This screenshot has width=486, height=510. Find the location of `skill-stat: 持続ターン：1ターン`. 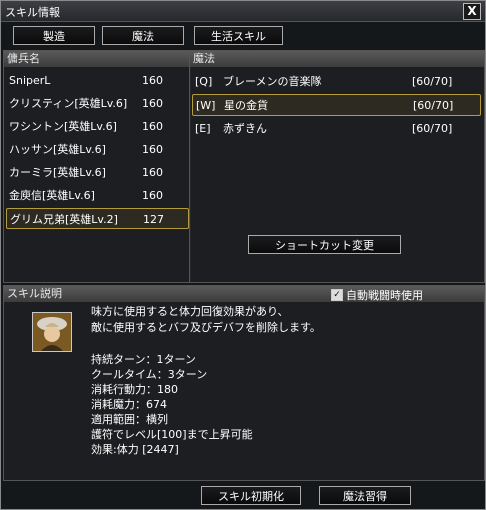

skill-stat: 持続ターン：1ターン is located at coordinates (143, 359).